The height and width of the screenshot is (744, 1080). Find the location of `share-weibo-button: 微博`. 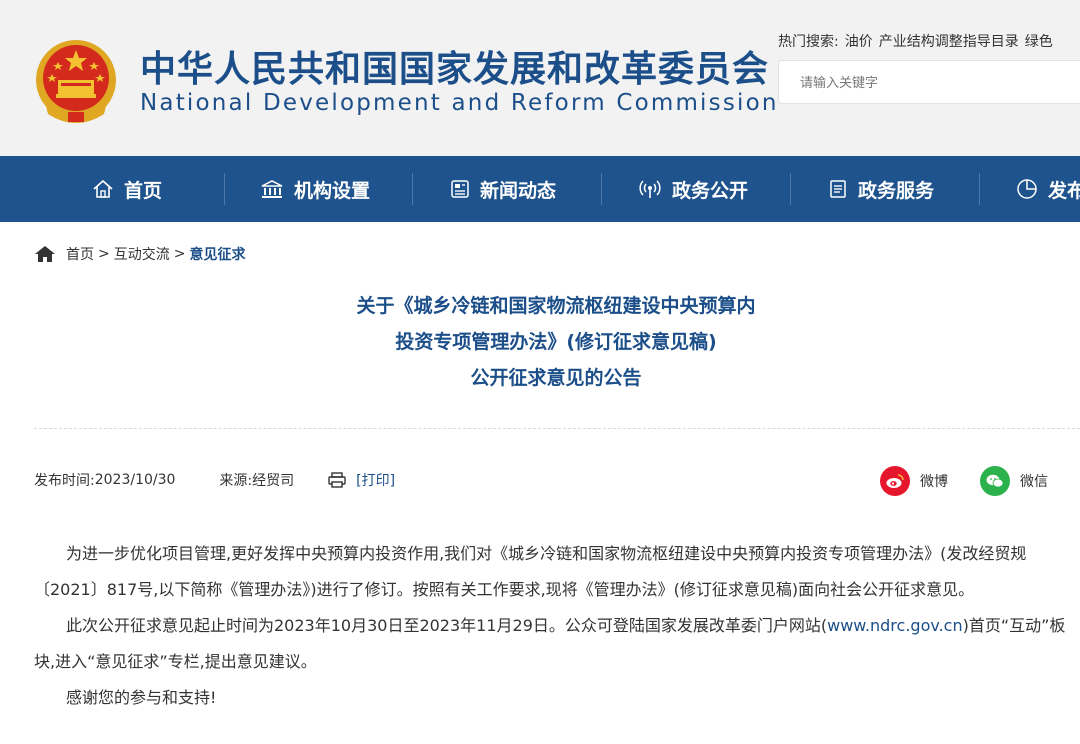

share-weibo-button: 微博 is located at coordinates (914, 481).